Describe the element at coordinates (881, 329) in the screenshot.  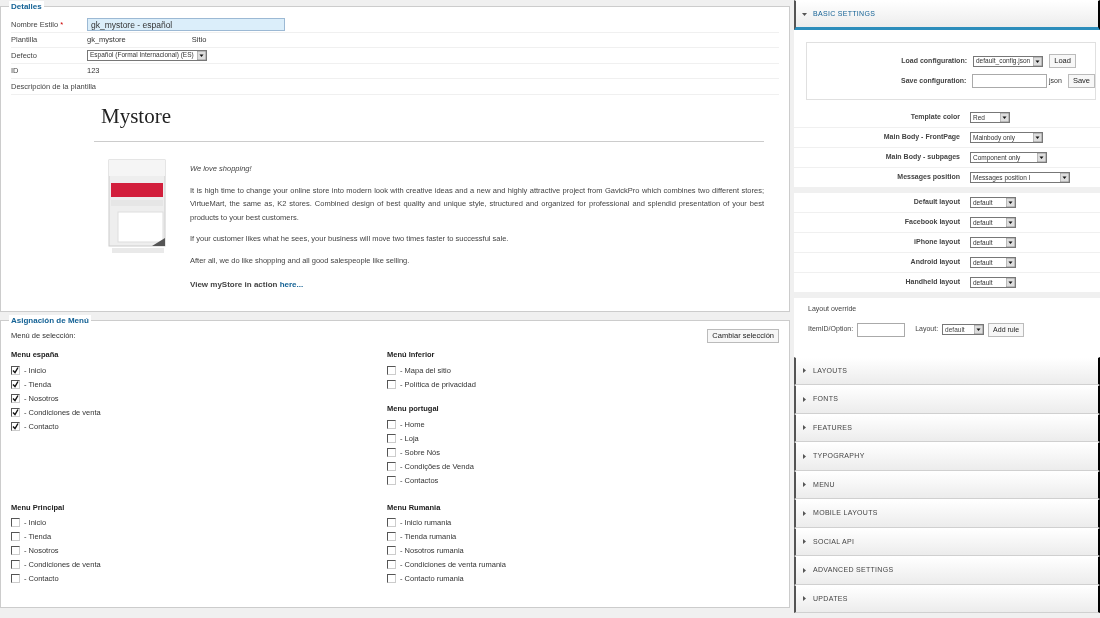
I see `itemid-field` at that location.